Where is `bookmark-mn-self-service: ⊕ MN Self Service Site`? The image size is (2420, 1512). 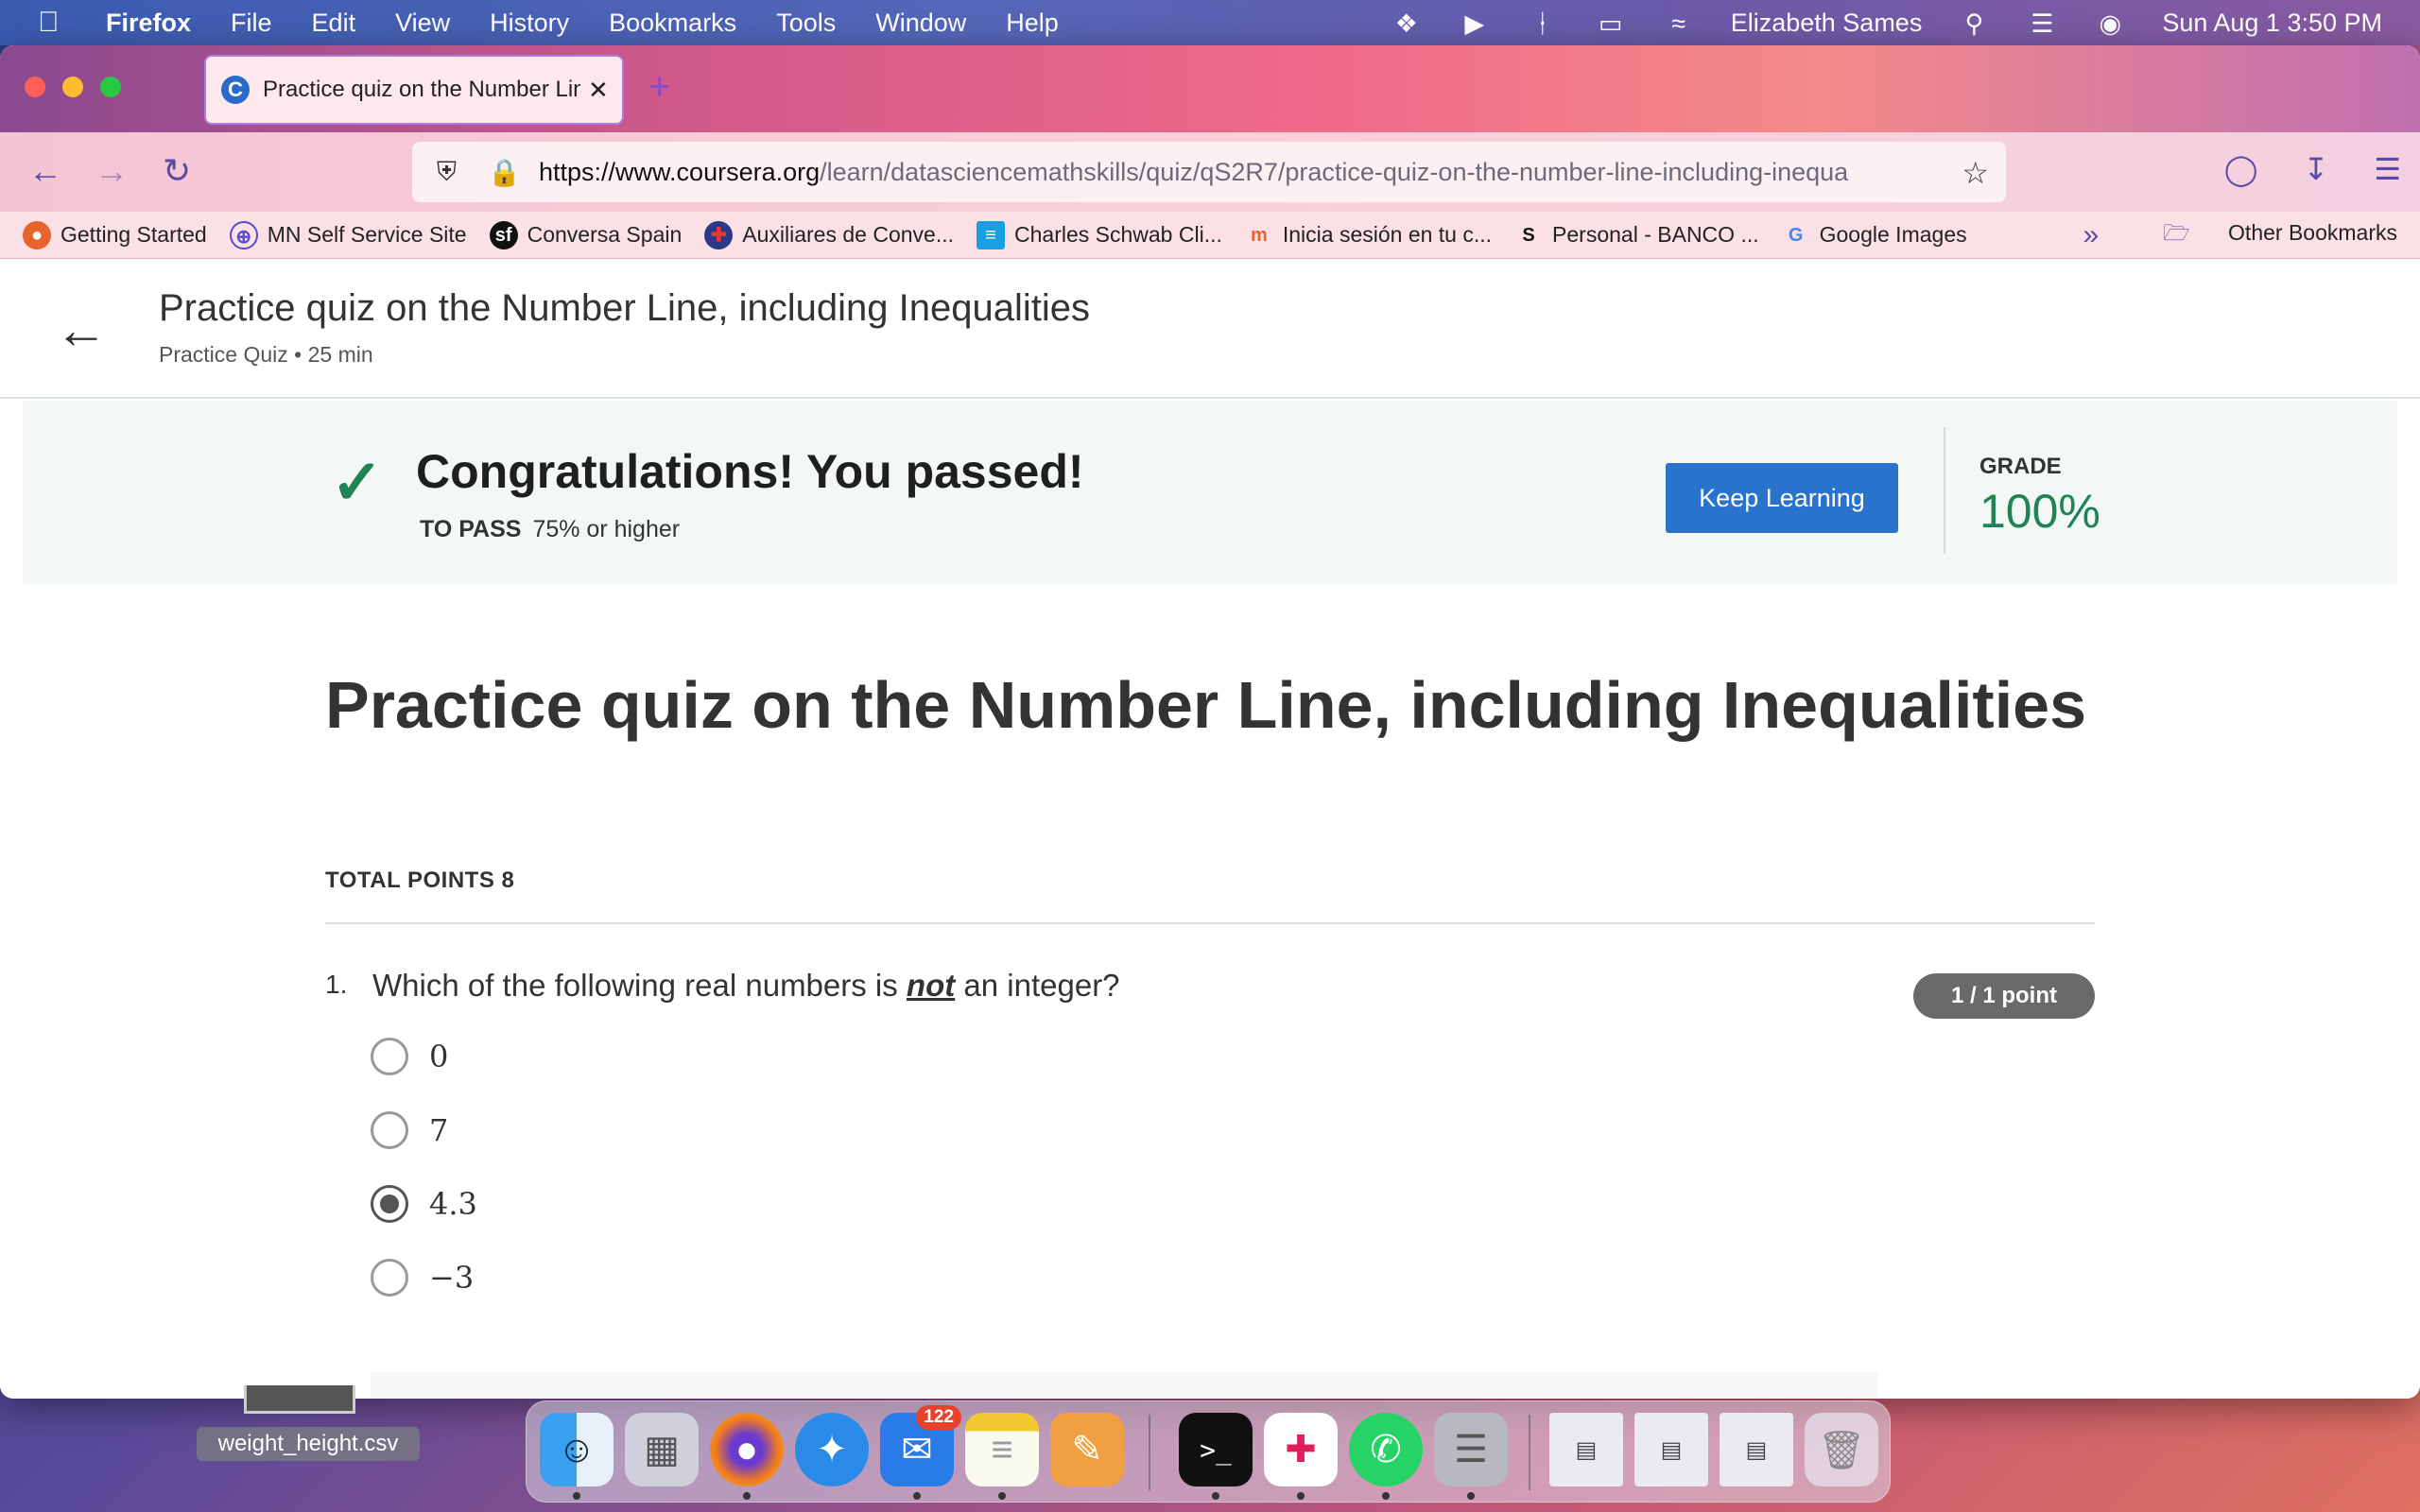 bookmark-mn-self-service: ⊕ MN Self Service Site is located at coordinates (348, 234).